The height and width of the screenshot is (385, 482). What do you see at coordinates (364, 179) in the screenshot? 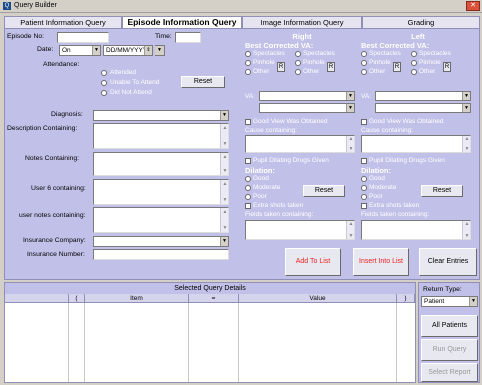
I see `left-dilation-good-radio` at bounding box center [364, 179].